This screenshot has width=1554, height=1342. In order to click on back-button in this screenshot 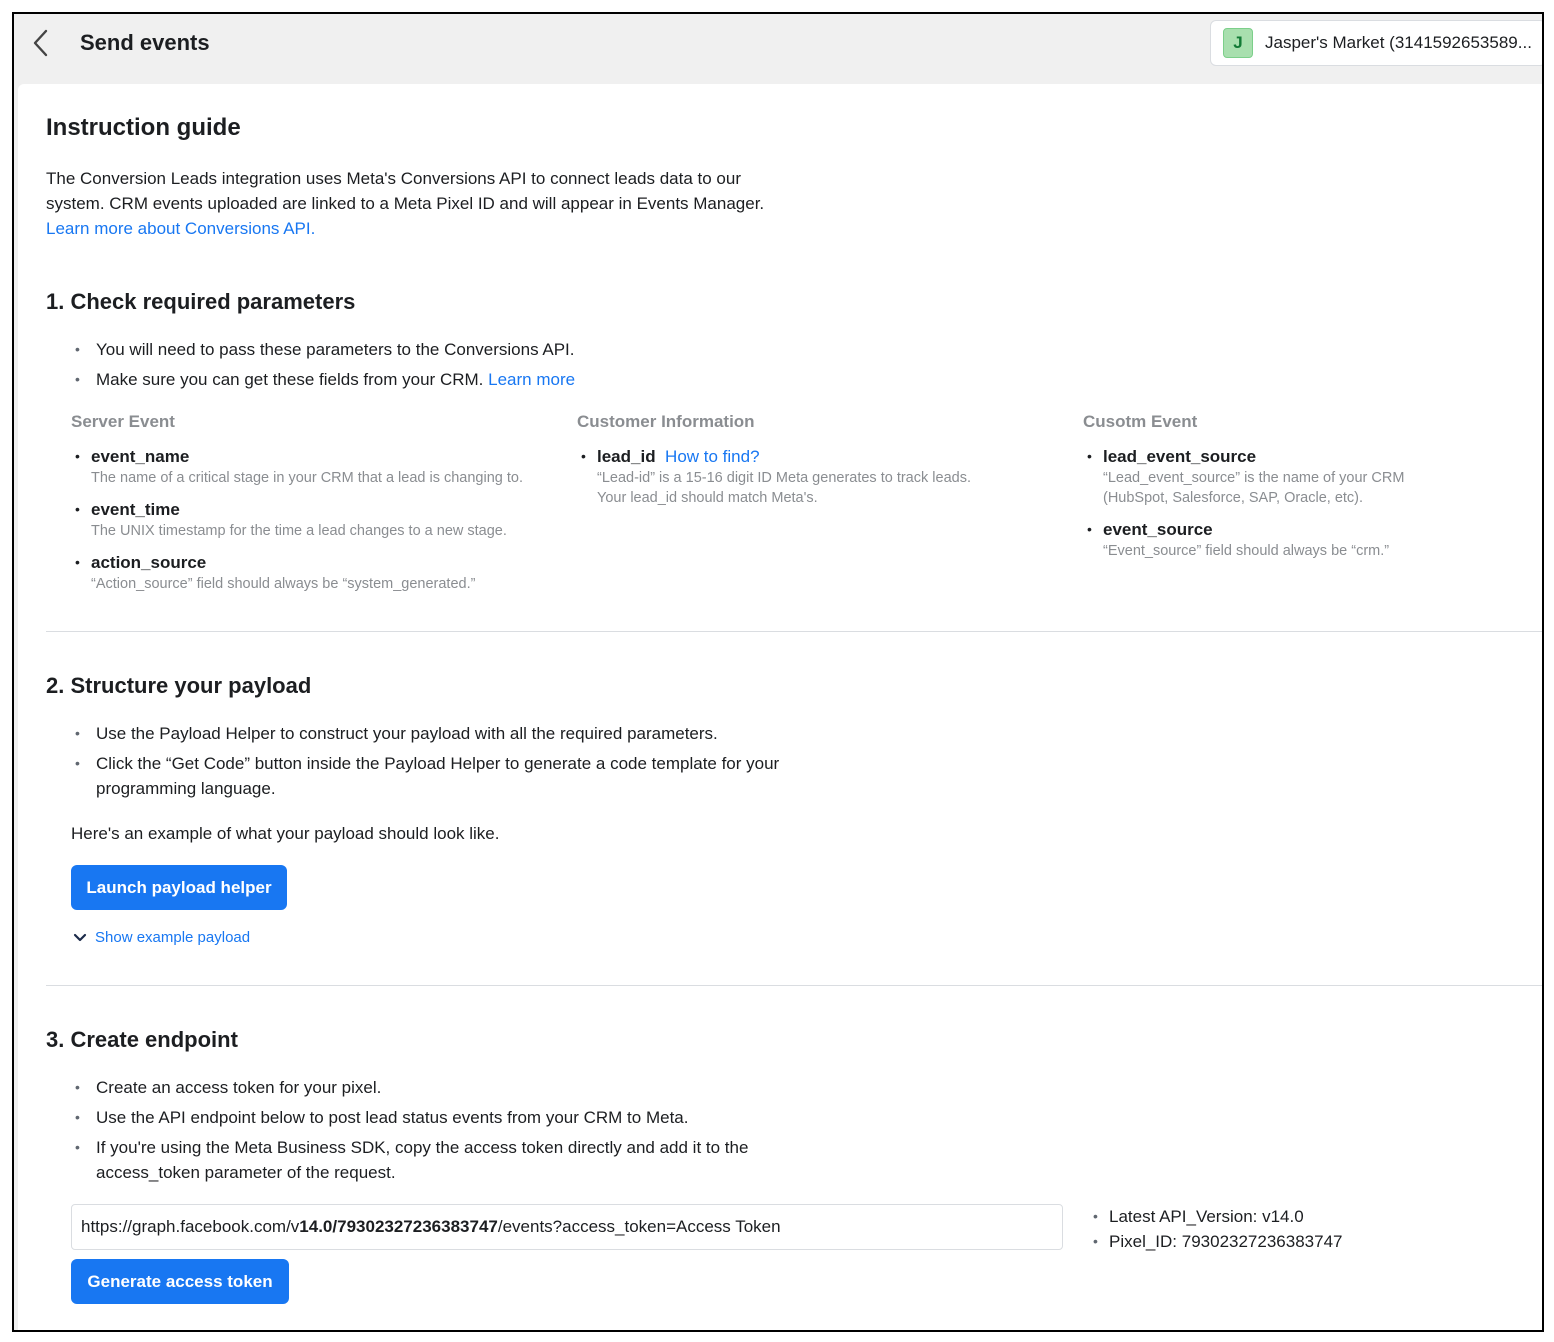, I will do `click(41, 43)`.